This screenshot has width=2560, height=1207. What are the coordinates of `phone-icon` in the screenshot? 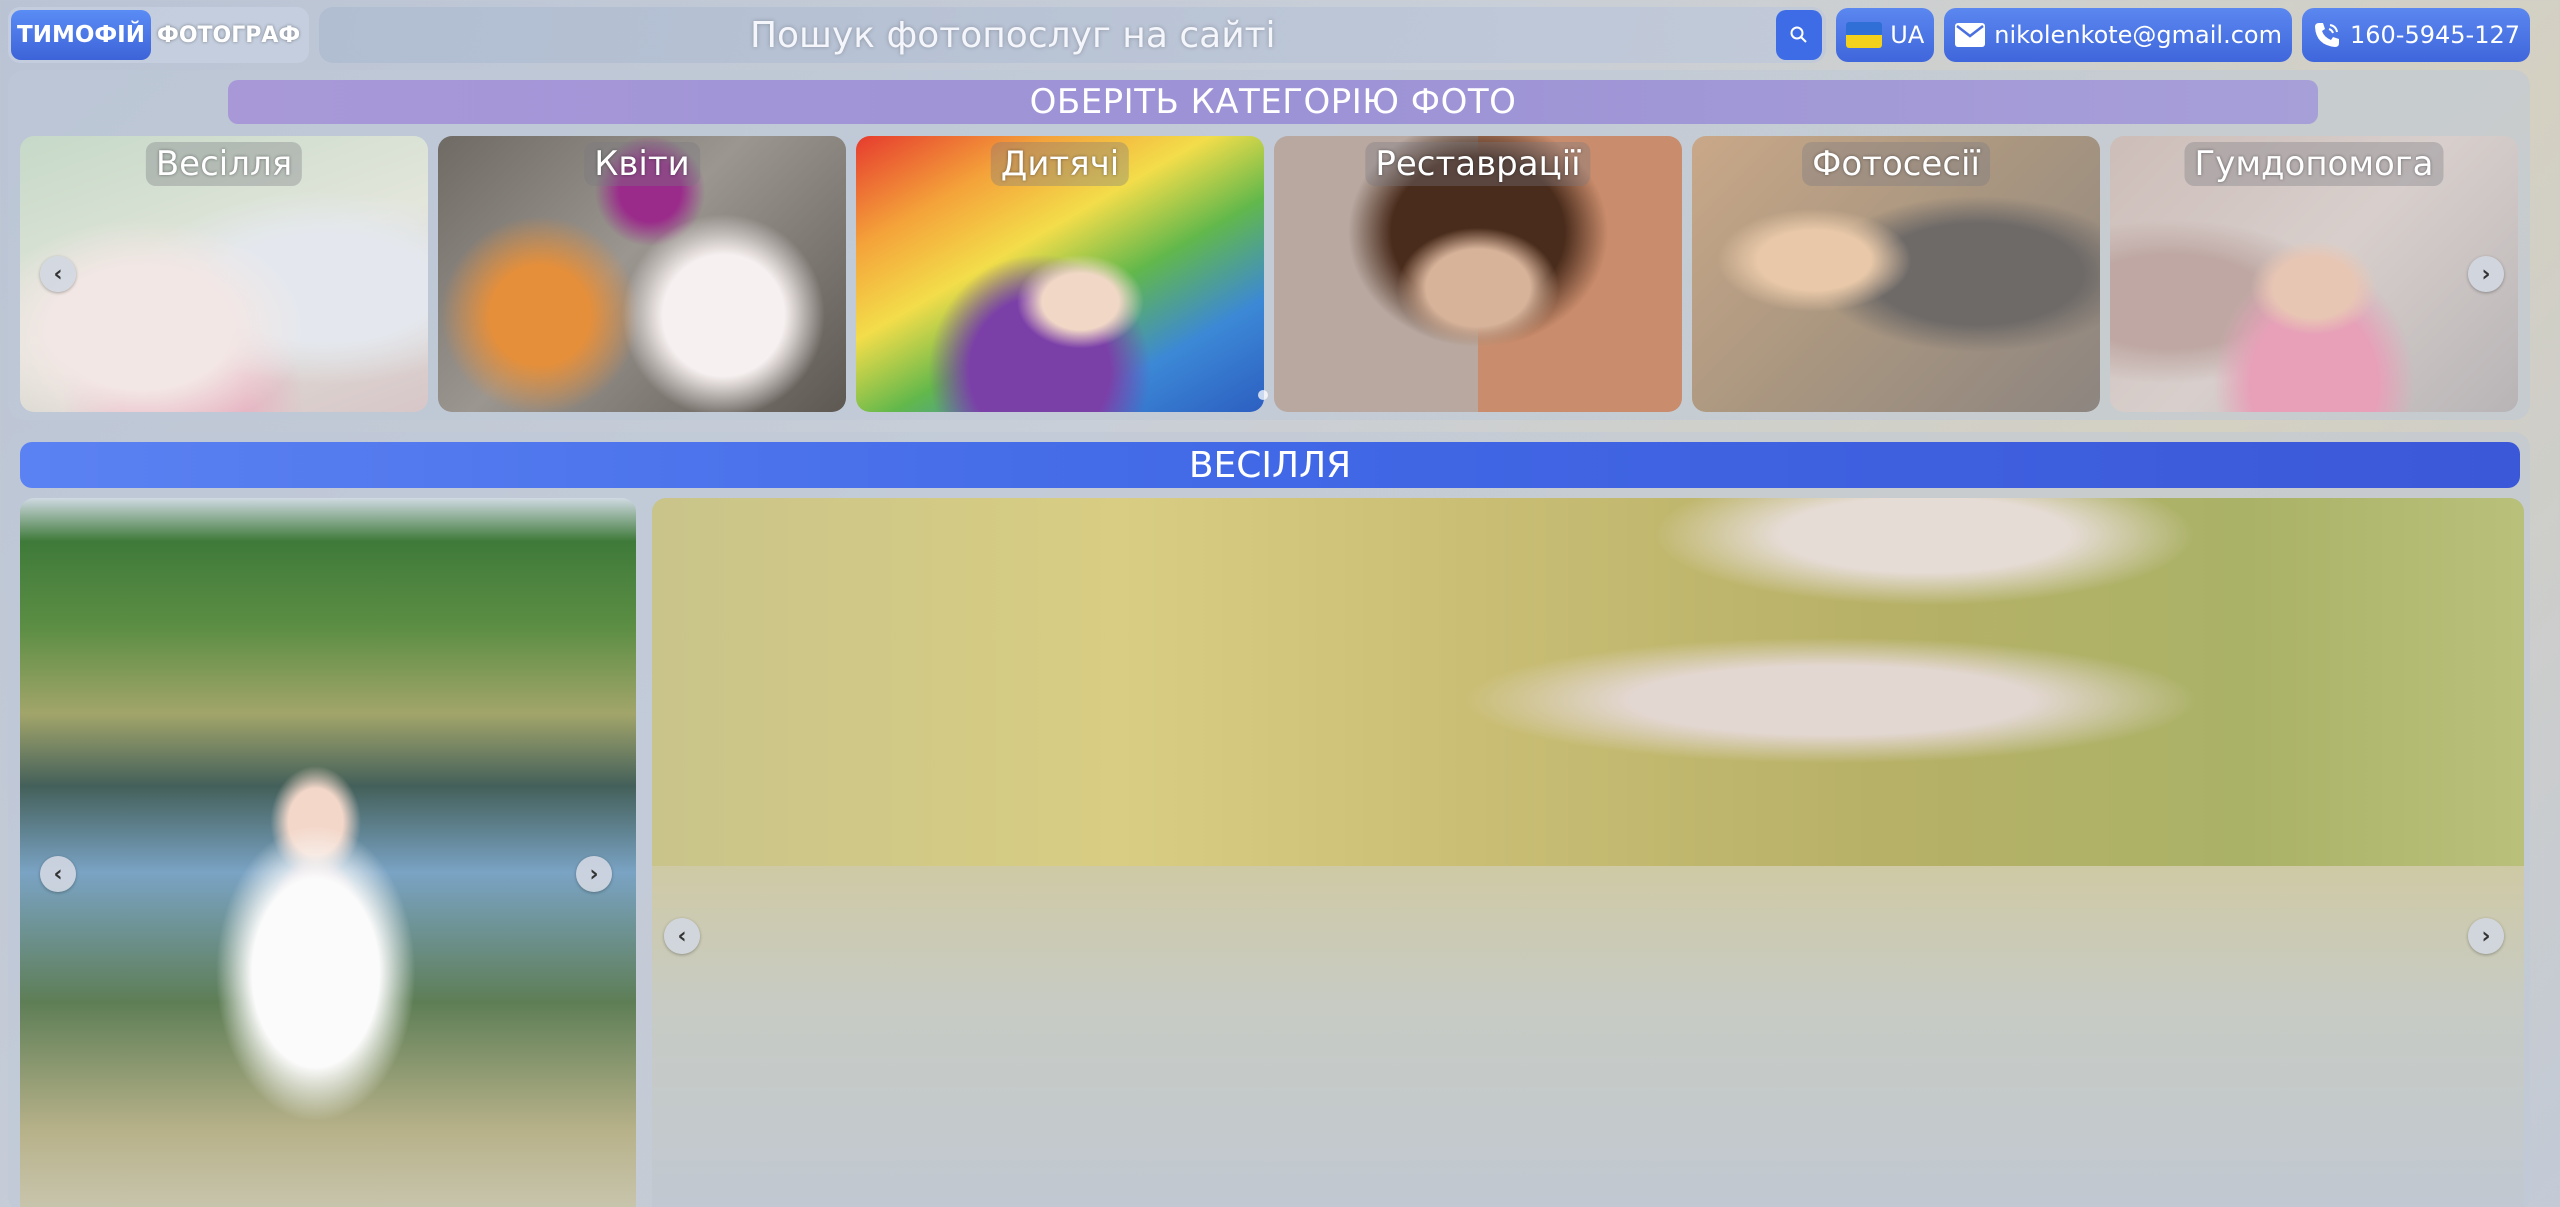 It's located at (2326, 35).